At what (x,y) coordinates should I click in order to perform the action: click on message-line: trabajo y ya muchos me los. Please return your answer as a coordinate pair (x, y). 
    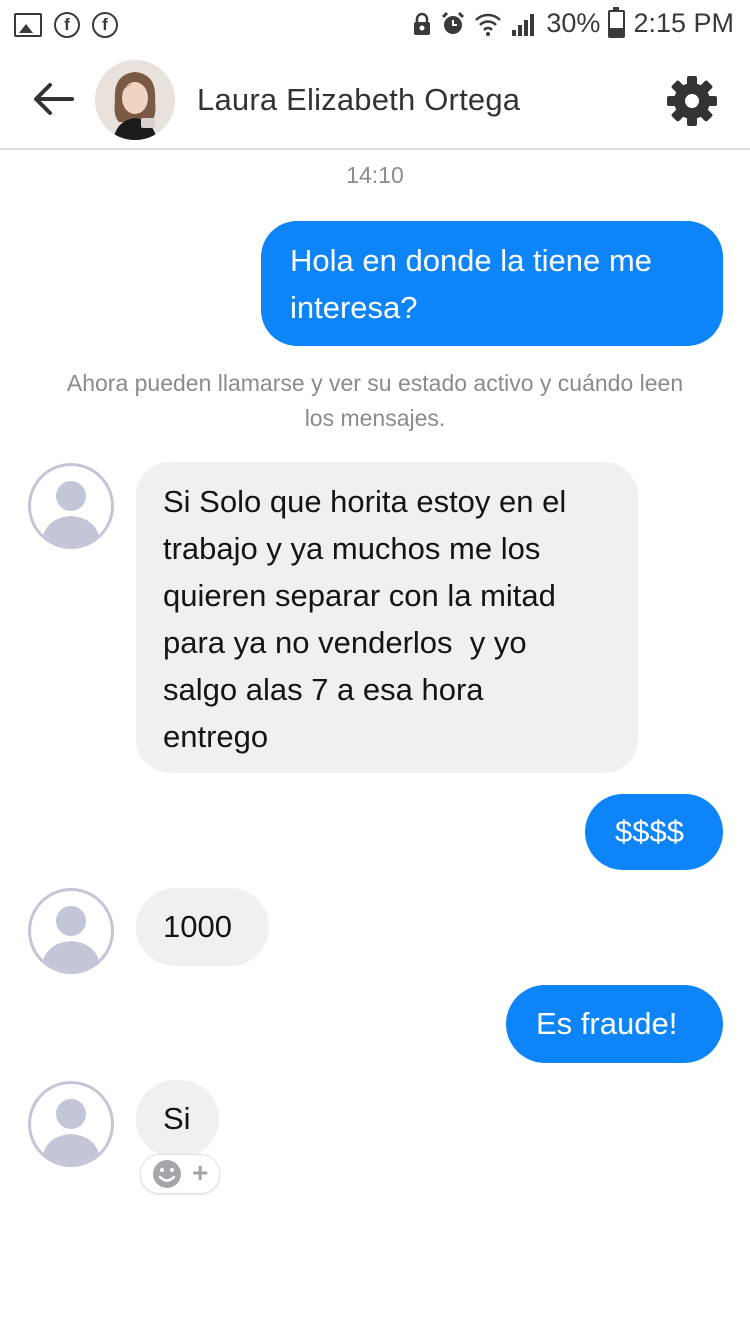
    Looking at the image, I should click on (352, 548).